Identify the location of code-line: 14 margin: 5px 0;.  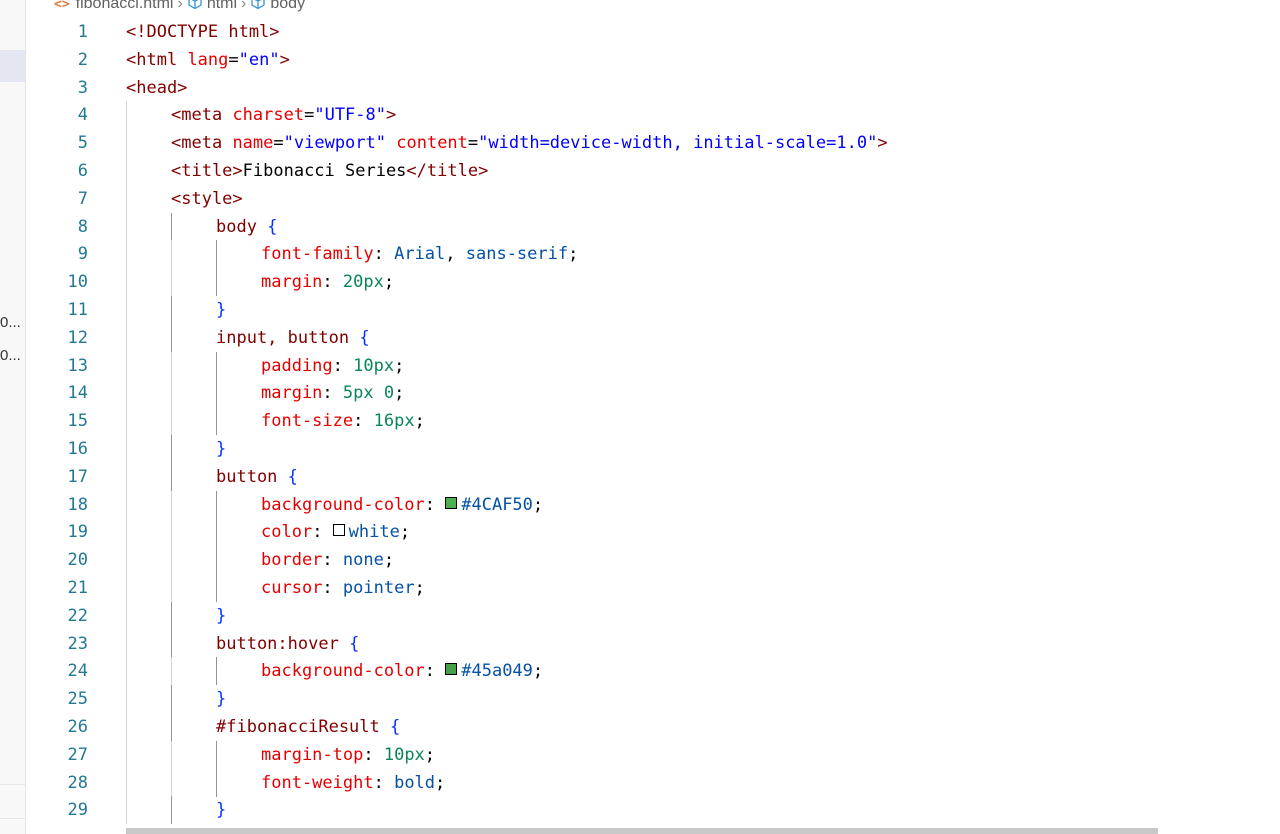
(640, 393).